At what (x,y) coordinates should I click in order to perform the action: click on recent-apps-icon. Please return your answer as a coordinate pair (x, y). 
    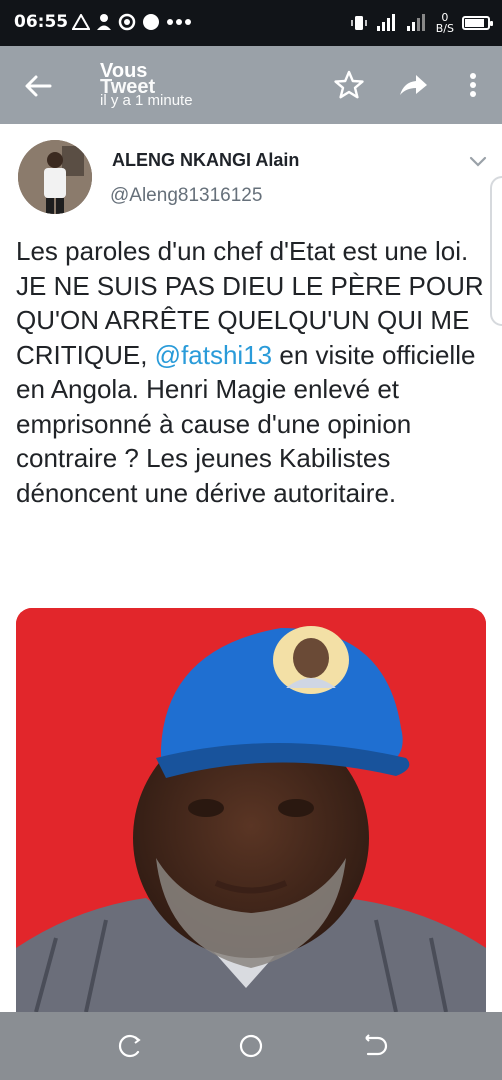
    Looking at the image, I should click on (130, 1046).